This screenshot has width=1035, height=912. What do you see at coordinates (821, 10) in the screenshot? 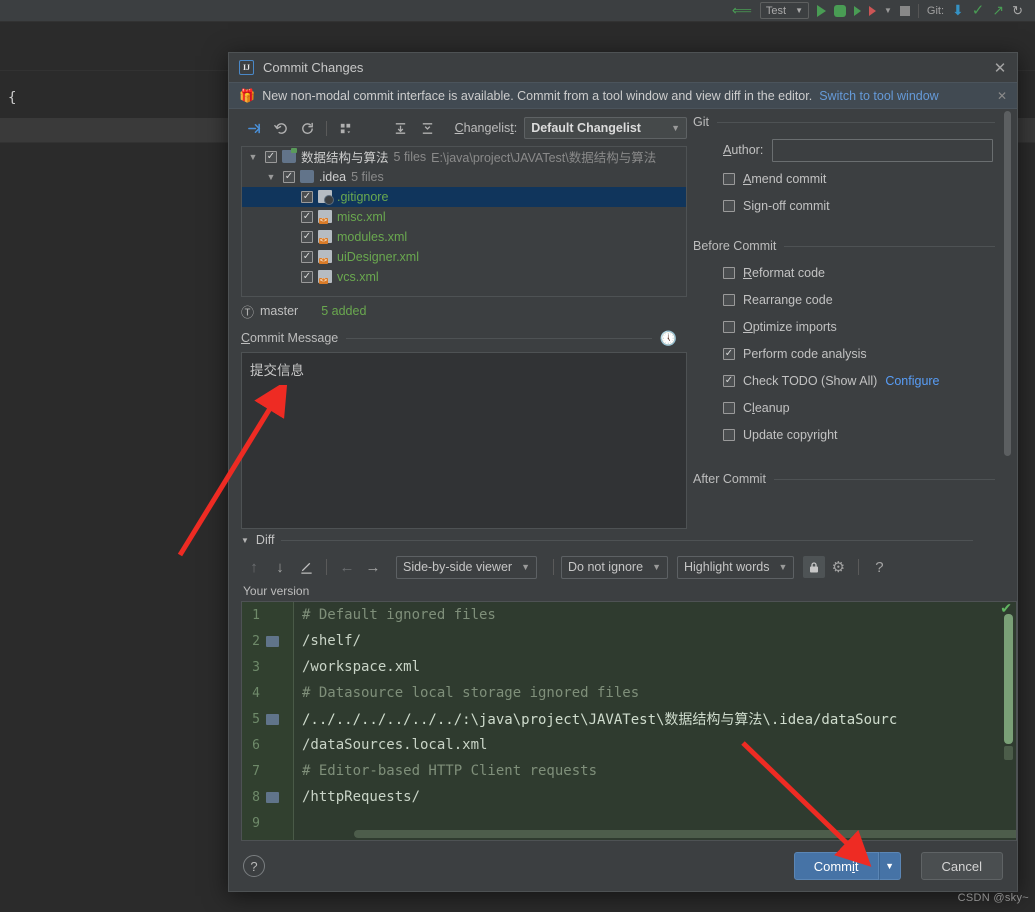
I see `run-icon` at bounding box center [821, 10].